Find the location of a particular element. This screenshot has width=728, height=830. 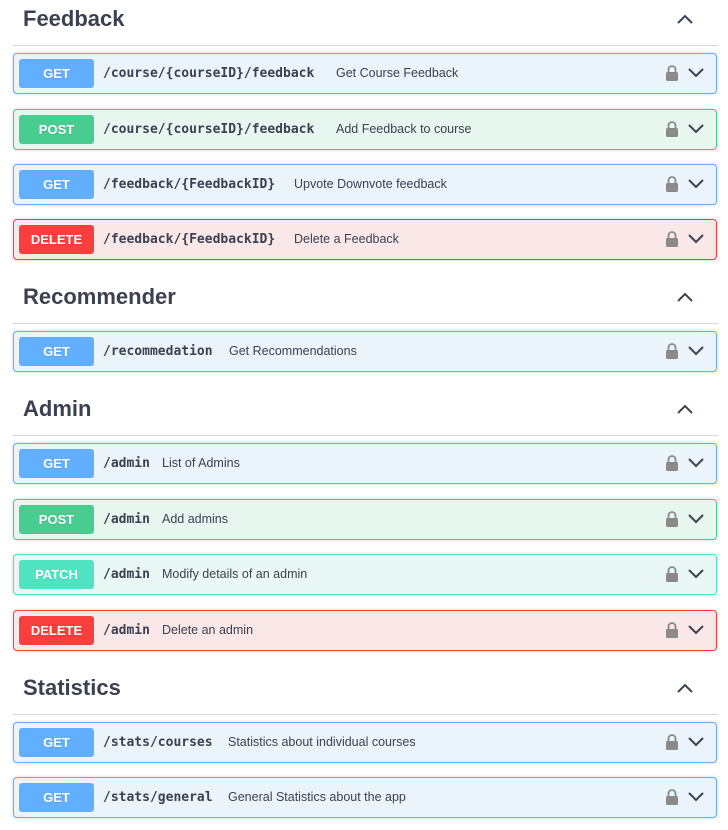

method-badge: PATCH is located at coordinates (56, 574).